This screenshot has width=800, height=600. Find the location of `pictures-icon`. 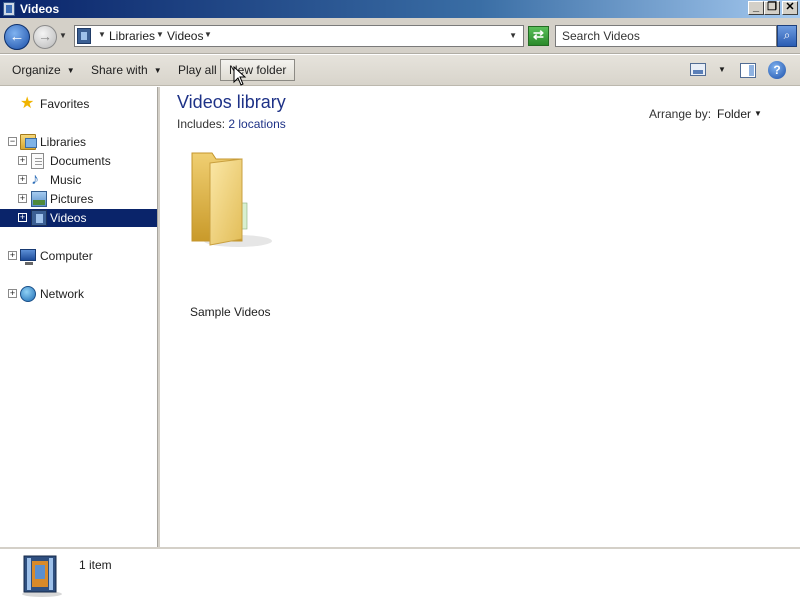

pictures-icon is located at coordinates (39, 199).